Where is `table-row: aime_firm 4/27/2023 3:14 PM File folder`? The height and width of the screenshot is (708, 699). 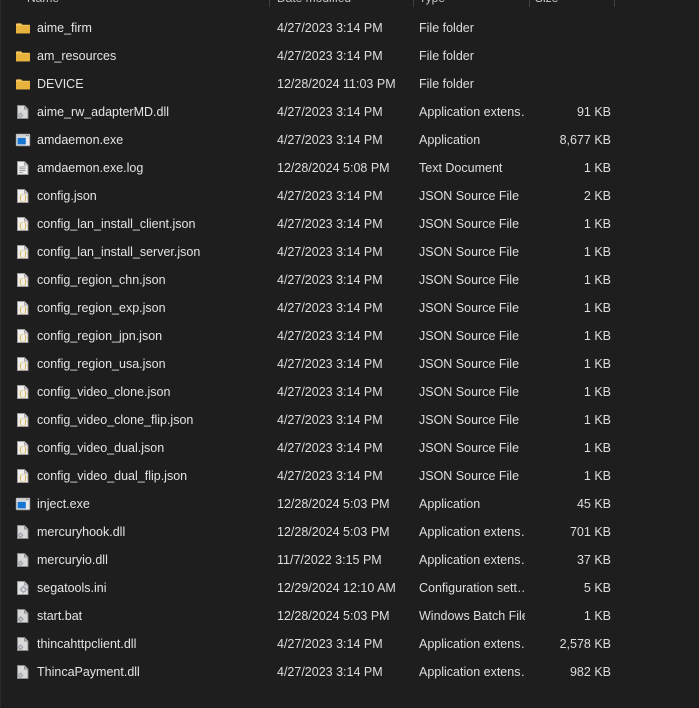
table-row: aime_firm 4/27/2023 3:14 PM File folder is located at coordinates (350, 28).